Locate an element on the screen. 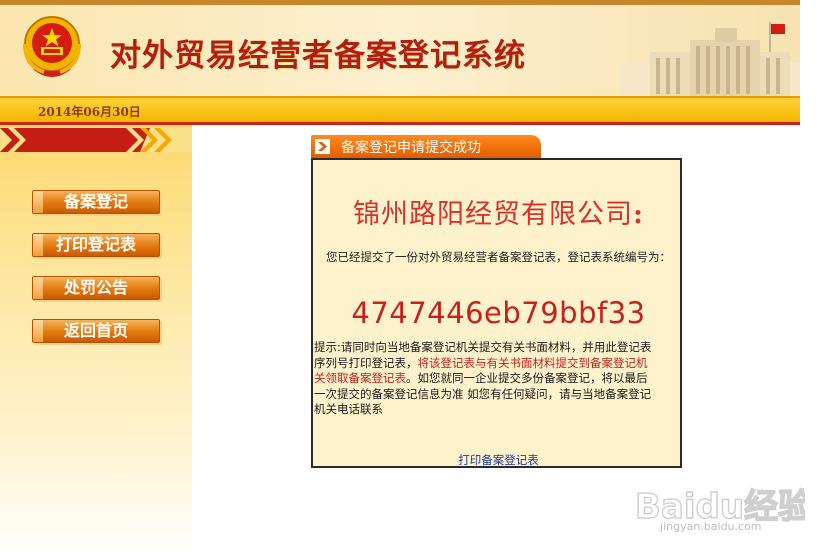  header-top-border is located at coordinates (400, 2).